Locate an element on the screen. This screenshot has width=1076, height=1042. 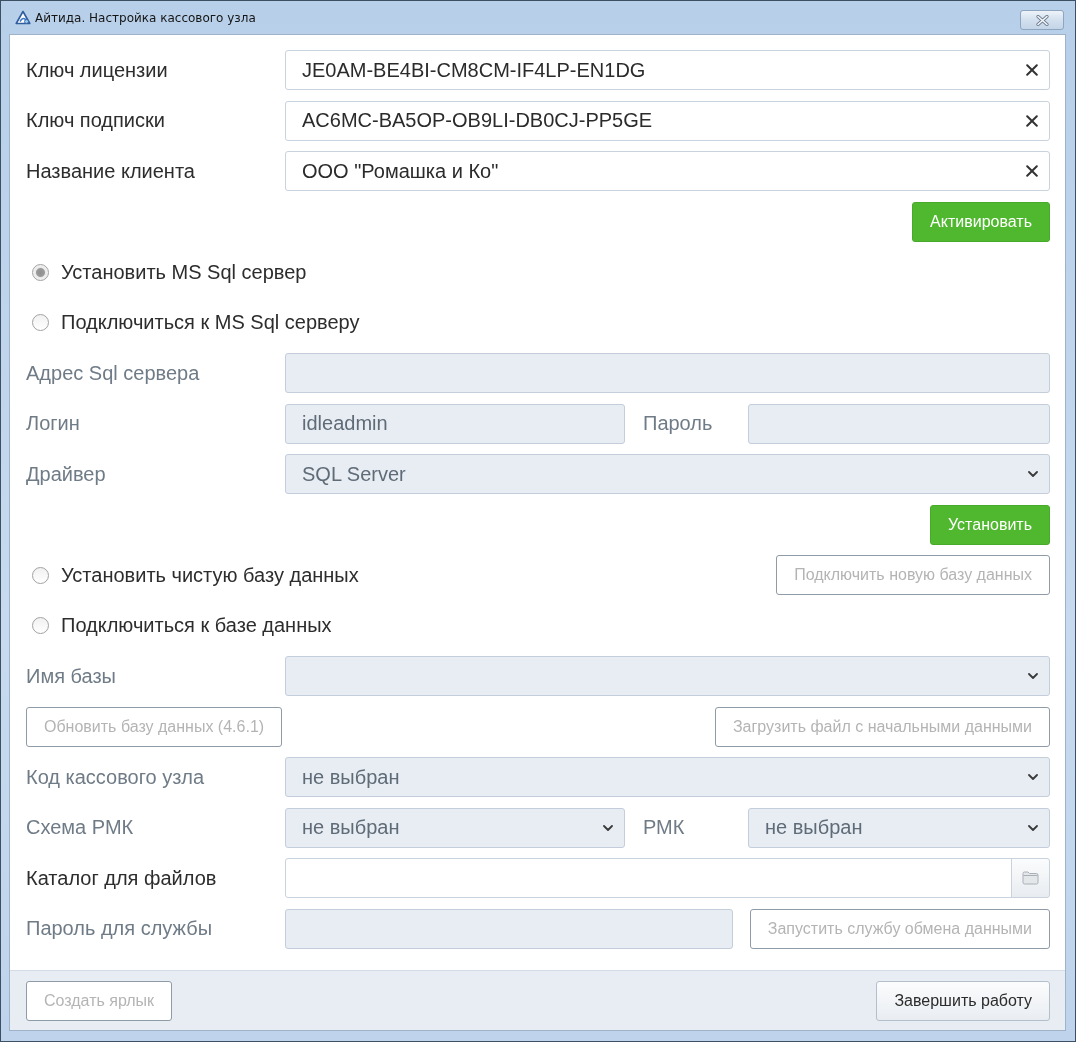
browse-button is located at coordinates (1030, 878).